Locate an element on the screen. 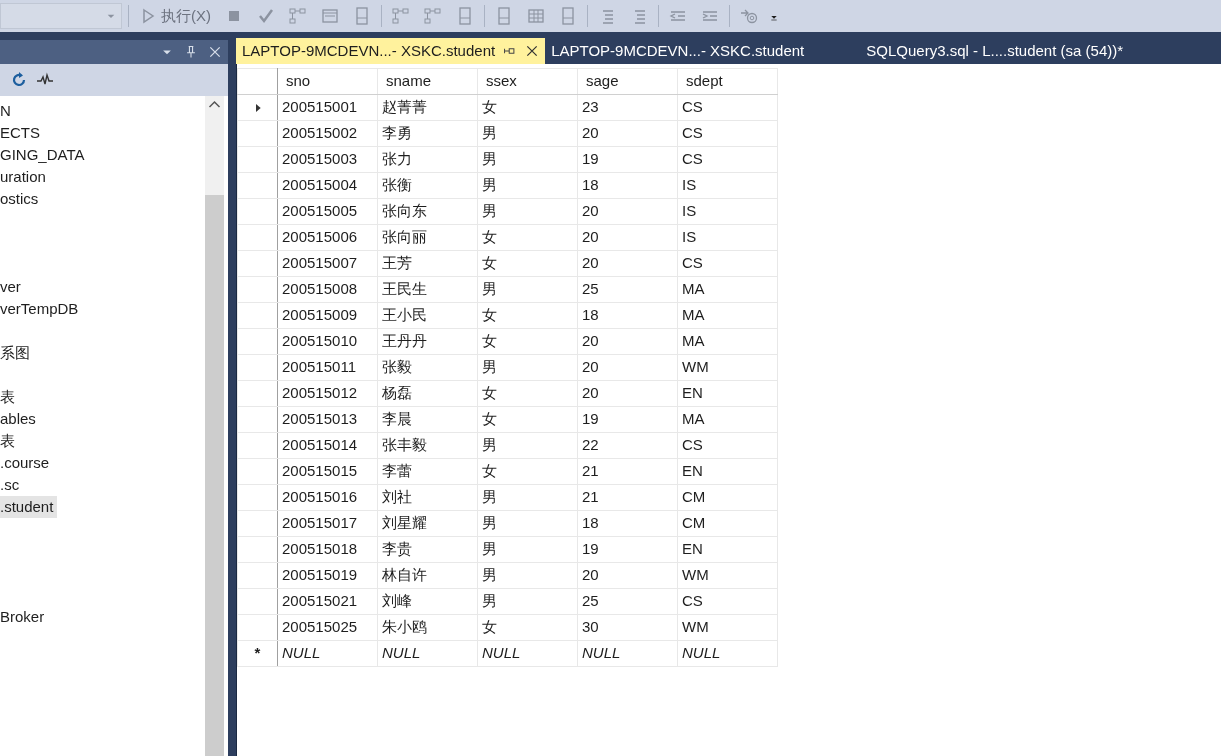 The image size is (1221, 756). table-cell: EN is located at coordinates (727, 393).